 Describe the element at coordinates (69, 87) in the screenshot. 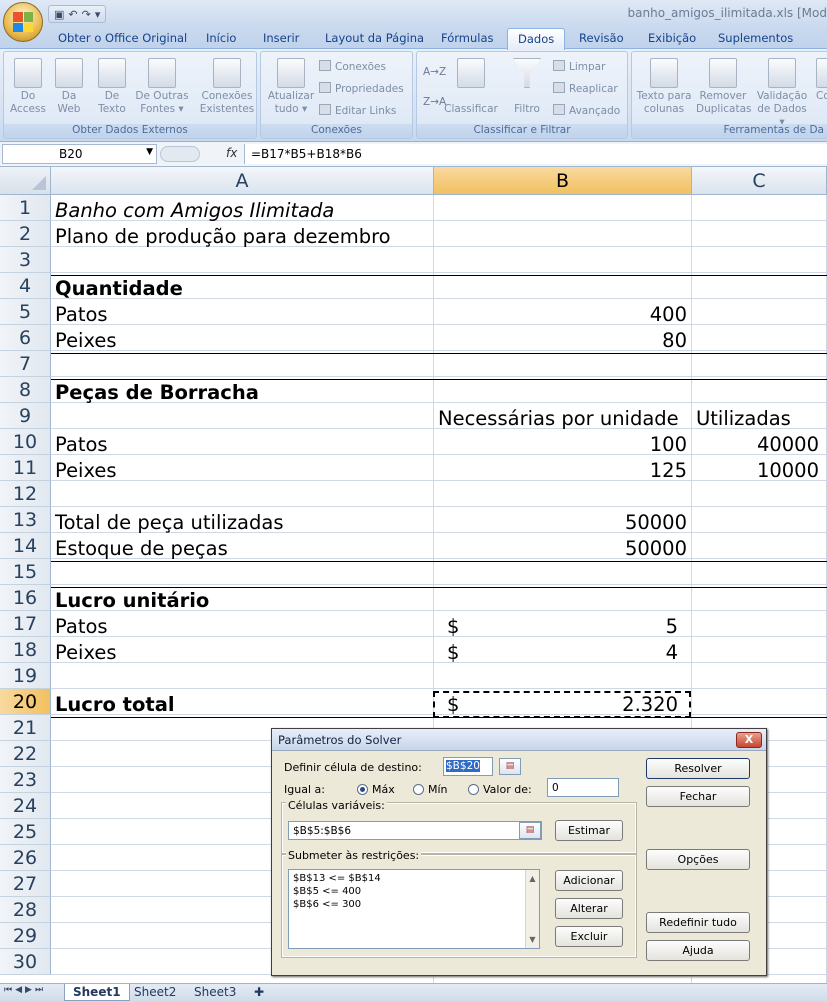

I see `btn-da-web: Da Web` at that location.